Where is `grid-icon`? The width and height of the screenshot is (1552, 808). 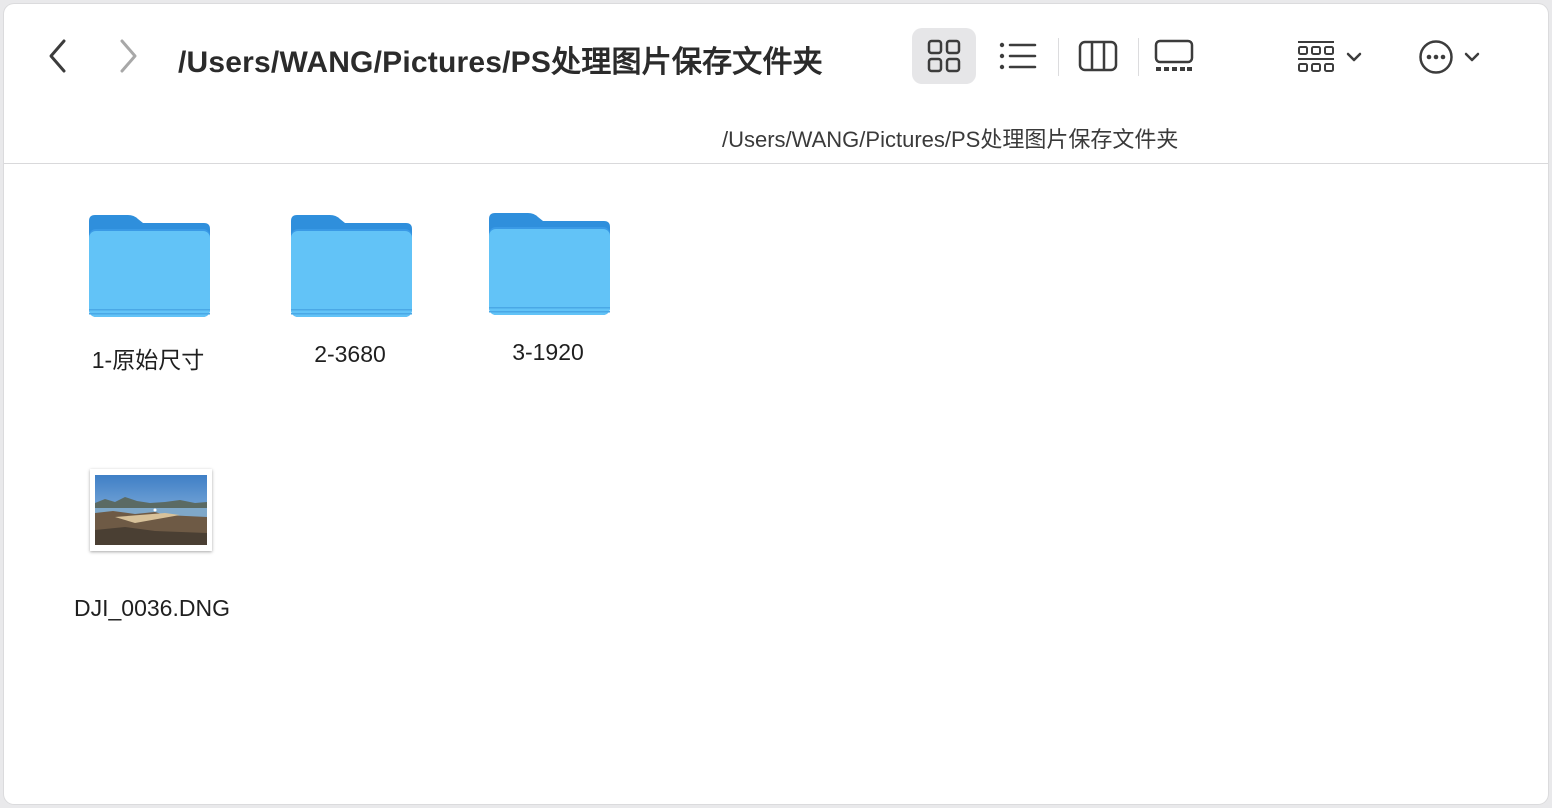
grid-icon is located at coordinates (944, 56).